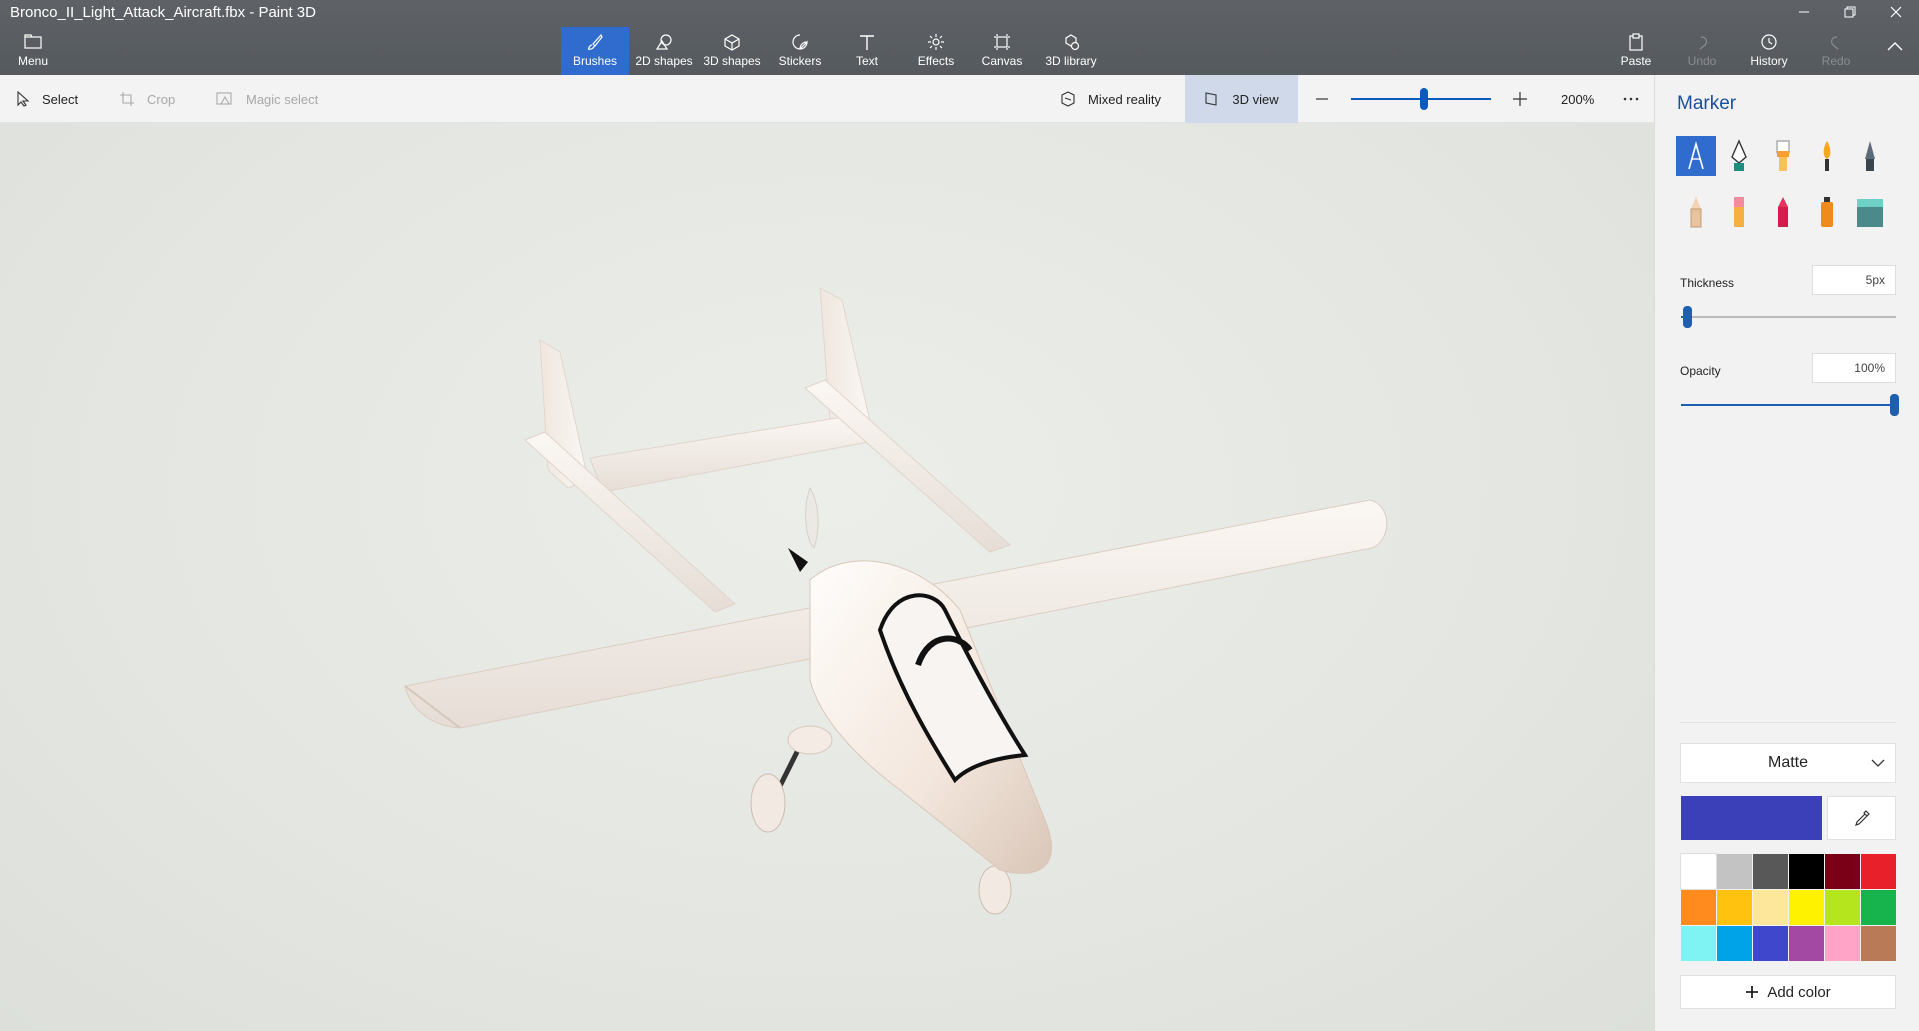 Image resolution: width=1919 pixels, height=1031 pixels. What do you see at coordinates (1068, 99) in the screenshot?
I see `mixed-reality-icon` at bounding box center [1068, 99].